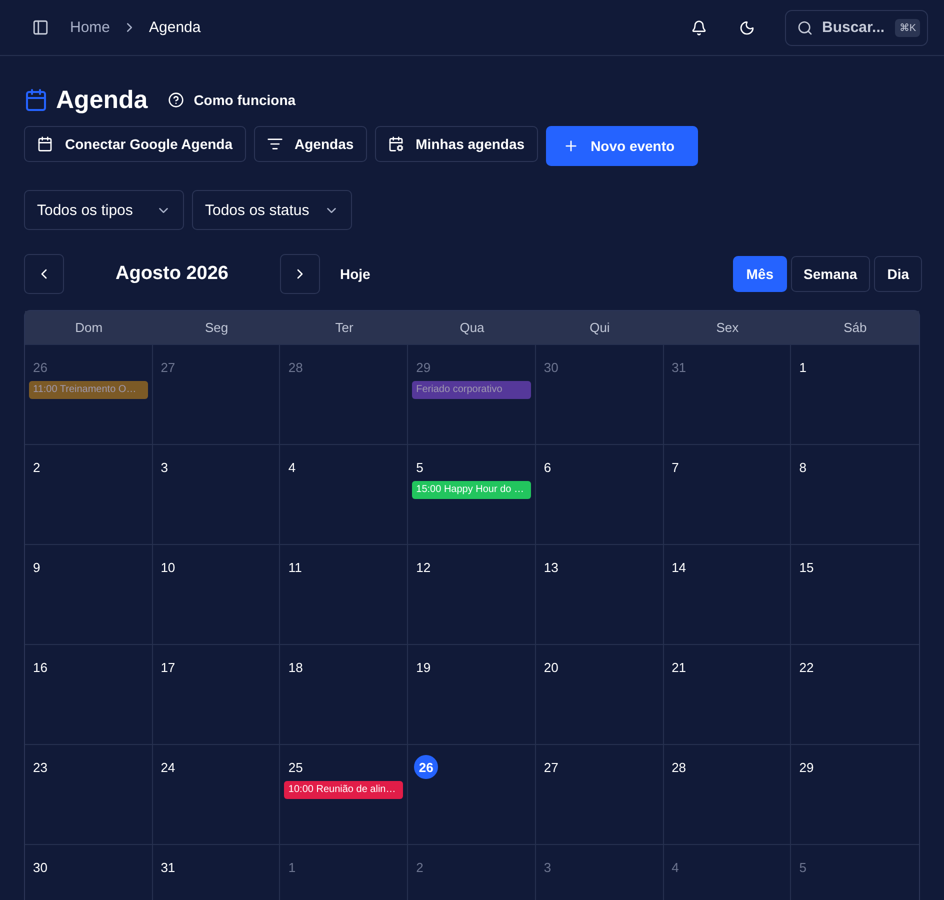 The image size is (944, 900). What do you see at coordinates (90, 27) in the screenshot?
I see `breadcrumb-link: Home` at bounding box center [90, 27].